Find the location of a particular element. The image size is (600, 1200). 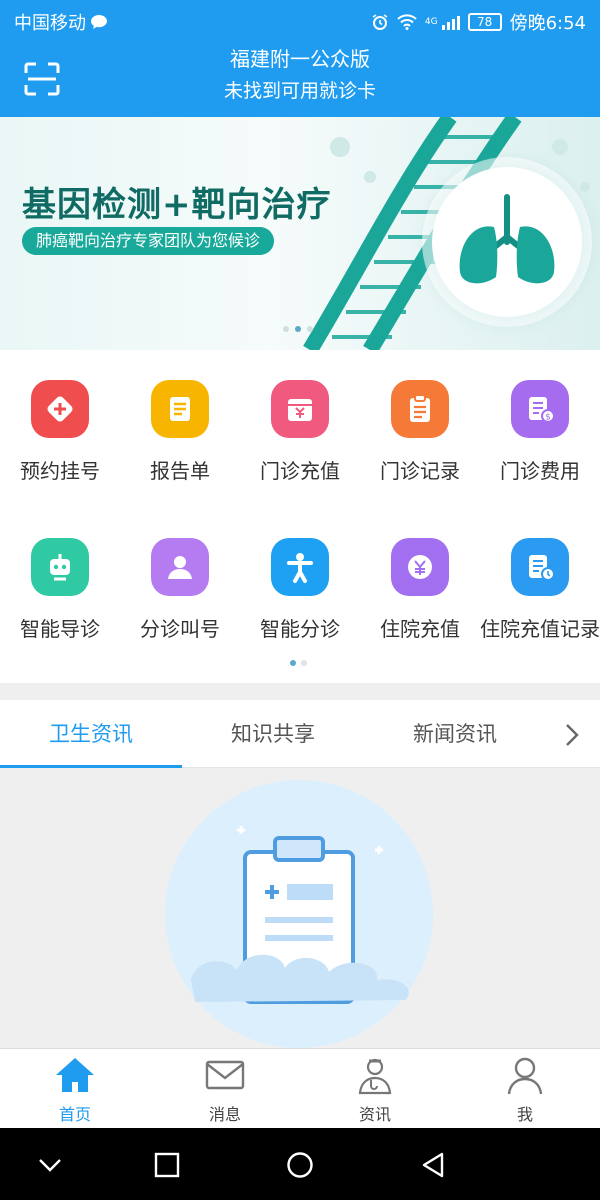

lung-illustration is located at coordinates (507, 242).